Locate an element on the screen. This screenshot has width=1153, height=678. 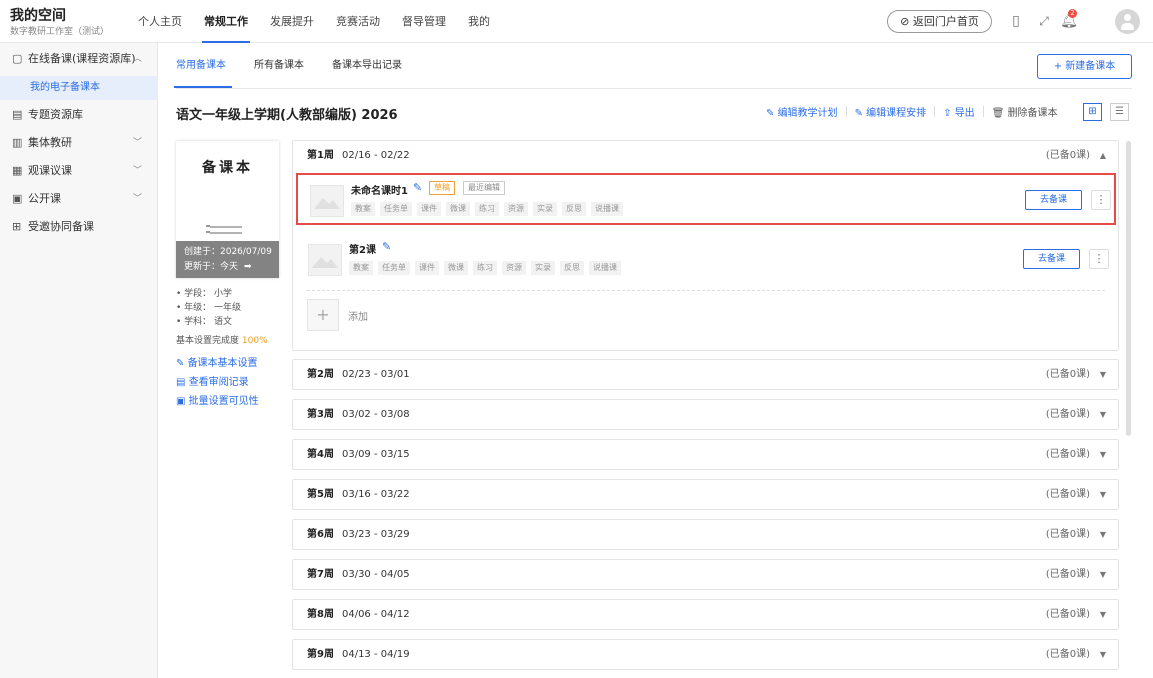
add-lesson-button: + is located at coordinates (323, 315).